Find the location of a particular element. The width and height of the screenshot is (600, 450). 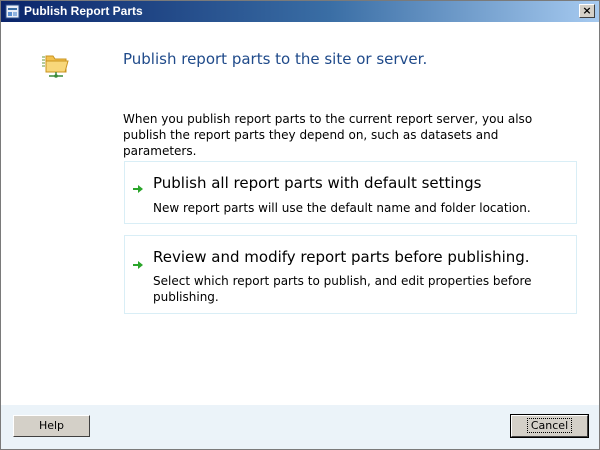

title-bar: Publish Report Parts × is located at coordinates (300, 11).